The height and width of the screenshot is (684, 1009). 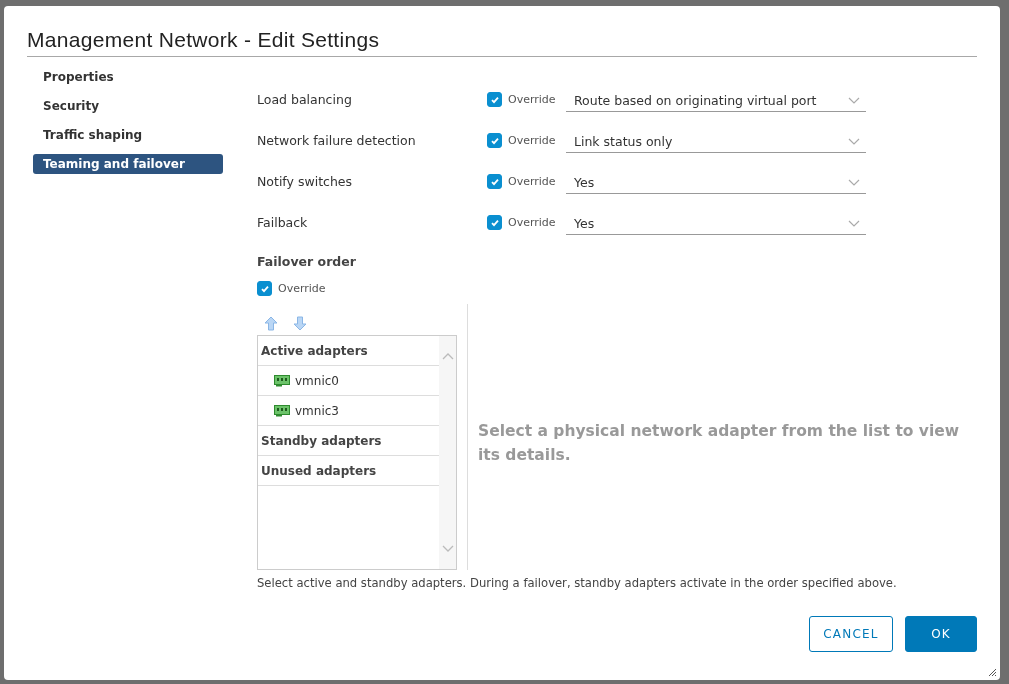 I want to click on setting-label: Load balancing, so click(x=305, y=99).